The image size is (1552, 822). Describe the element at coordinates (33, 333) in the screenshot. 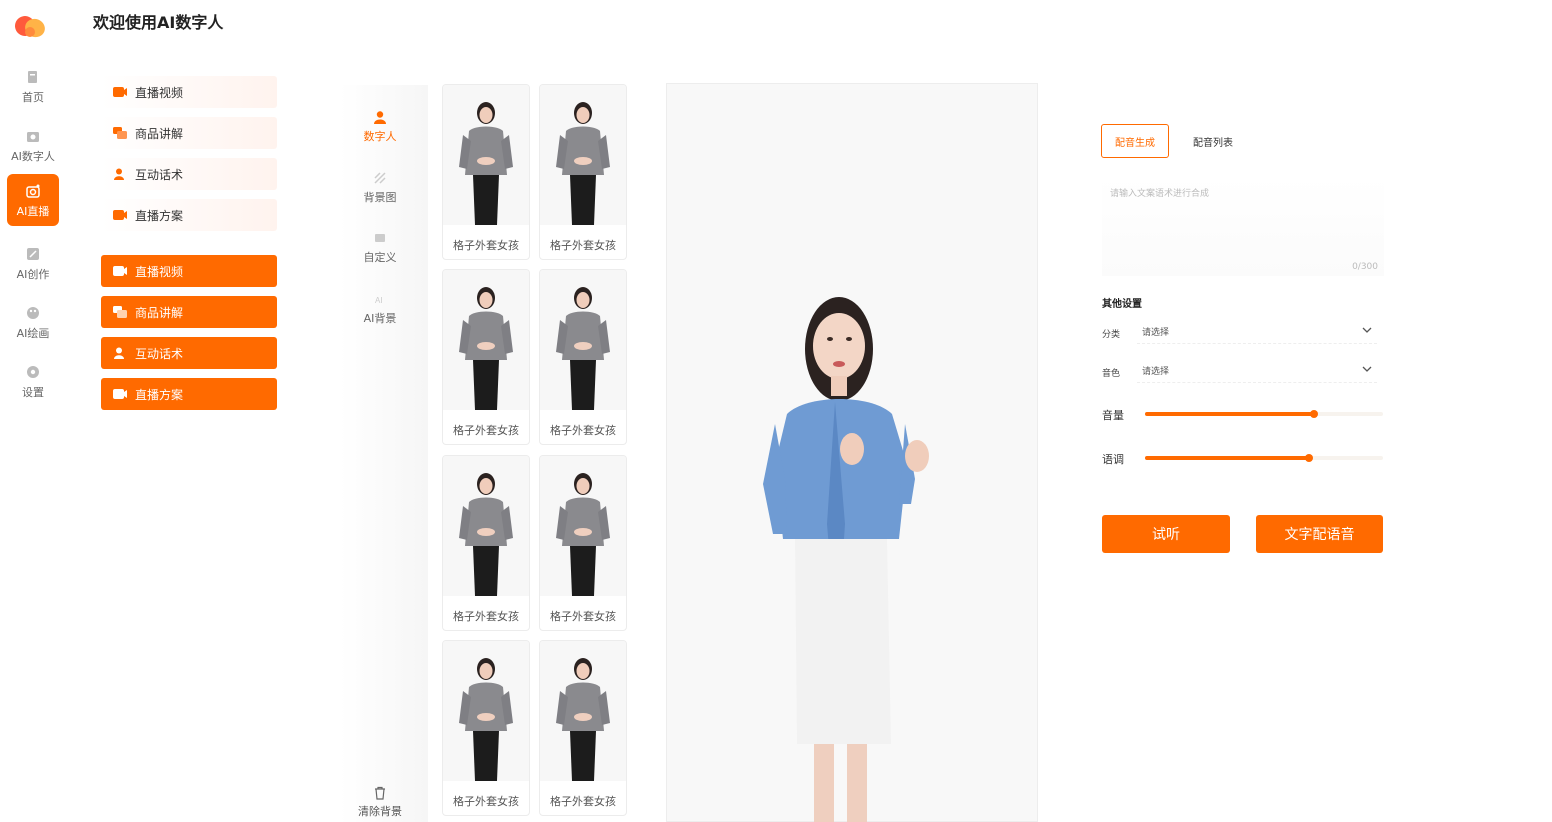

I see `rail-item-label: AI绘画` at that location.